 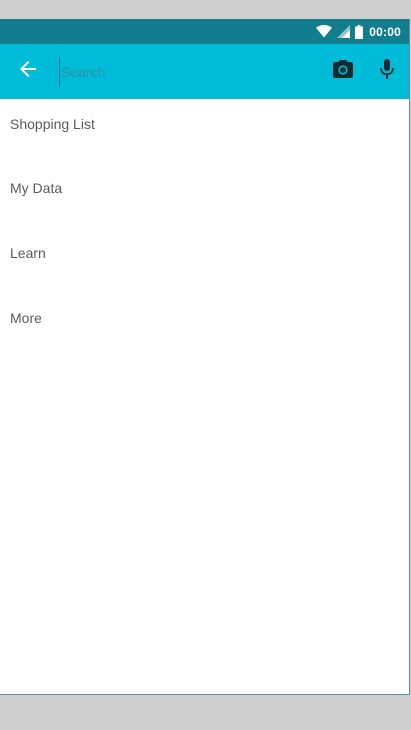 I want to click on menu-item-label: My Data, so click(x=36, y=188).